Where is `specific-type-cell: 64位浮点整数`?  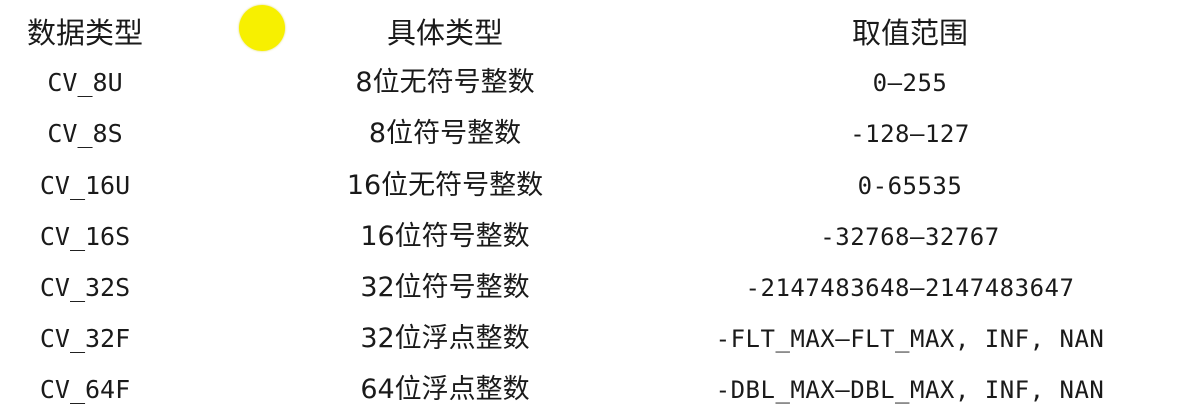 specific-type-cell: 64位浮点整数 is located at coordinates (445, 389).